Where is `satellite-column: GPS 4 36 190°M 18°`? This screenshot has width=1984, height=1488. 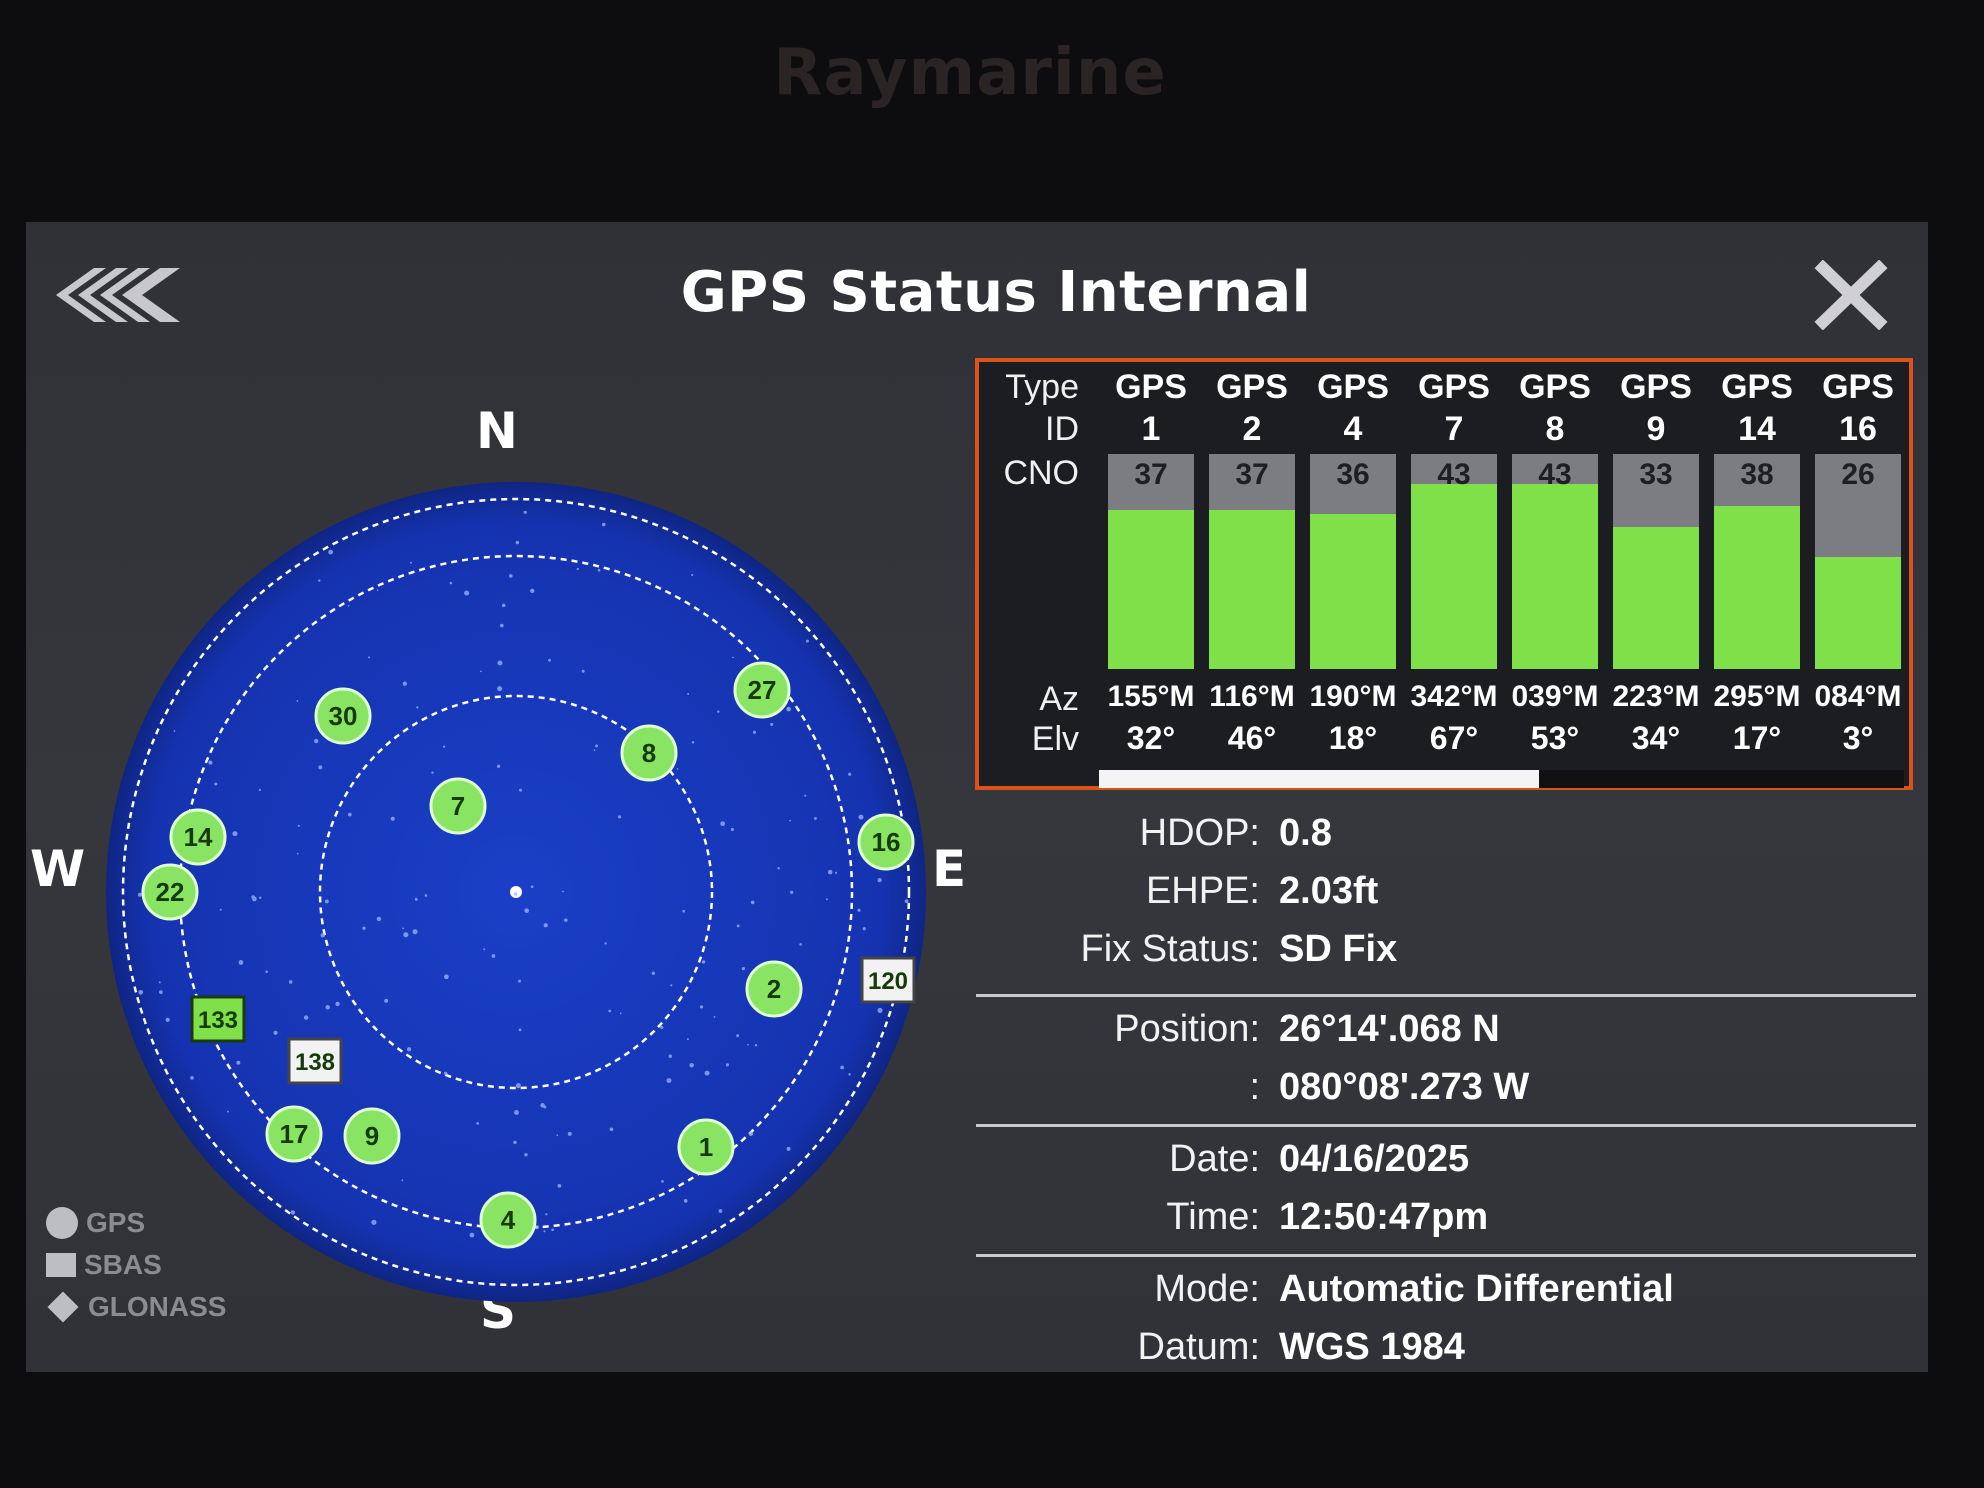
satellite-column: GPS 4 36 190°M 18° is located at coordinates (1353, 562).